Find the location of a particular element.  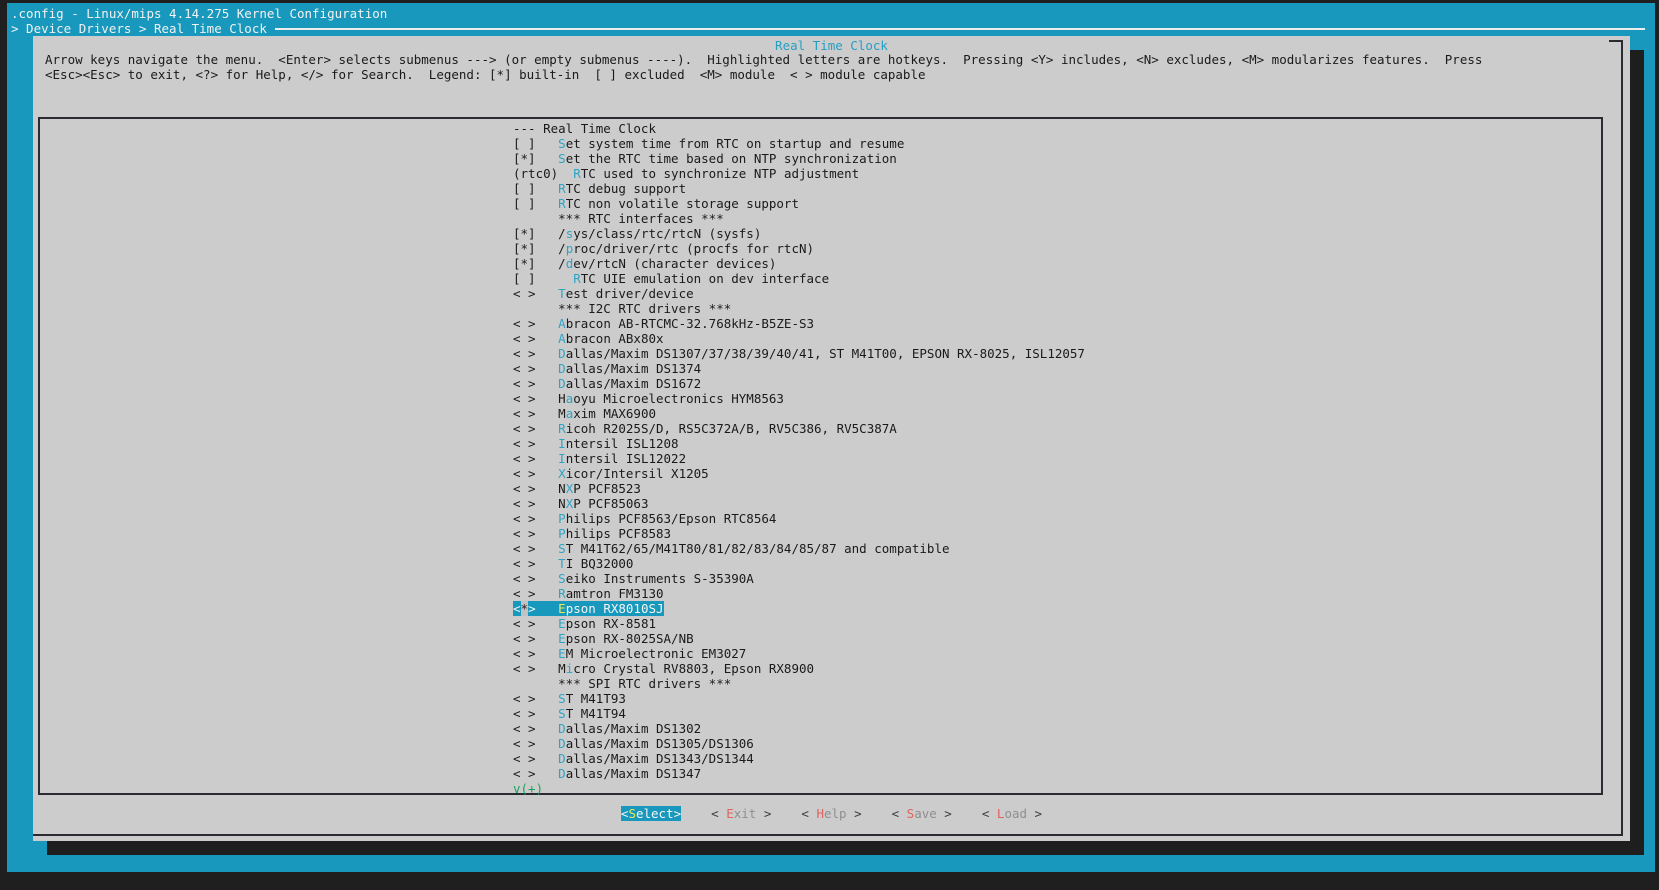

item-label: Dallas/Maxim DS1305/DS1306 is located at coordinates (656, 743).